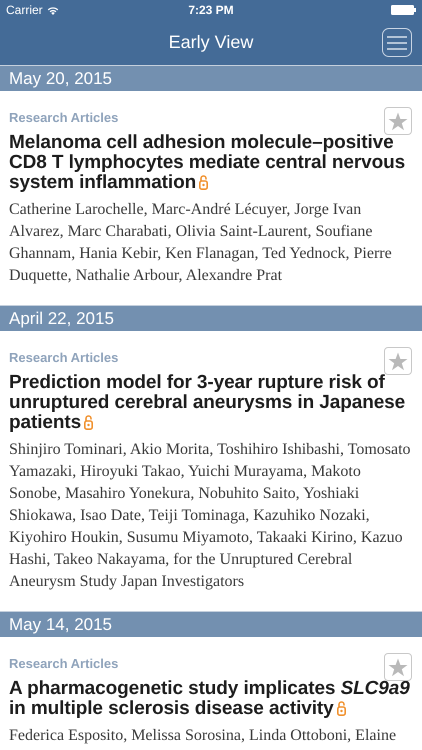 Image resolution: width=422 pixels, height=750 pixels. Describe the element at coordinates (52, 10) in the screenshot. I see `wifi-icon` at that location.